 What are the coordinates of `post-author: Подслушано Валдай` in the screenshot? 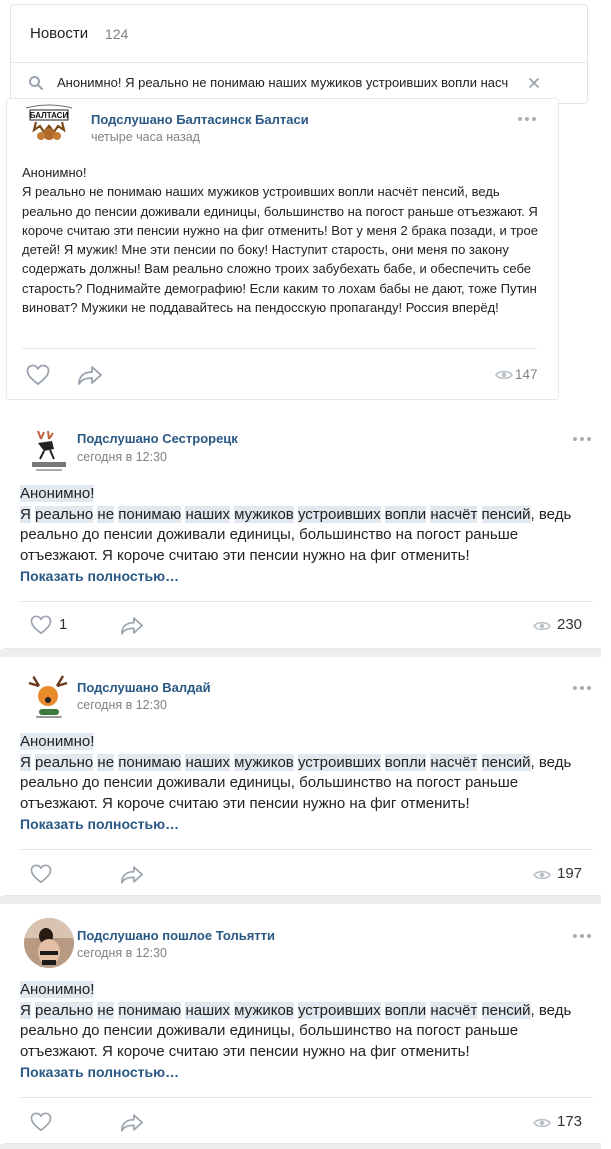 It's located at (144, 687).